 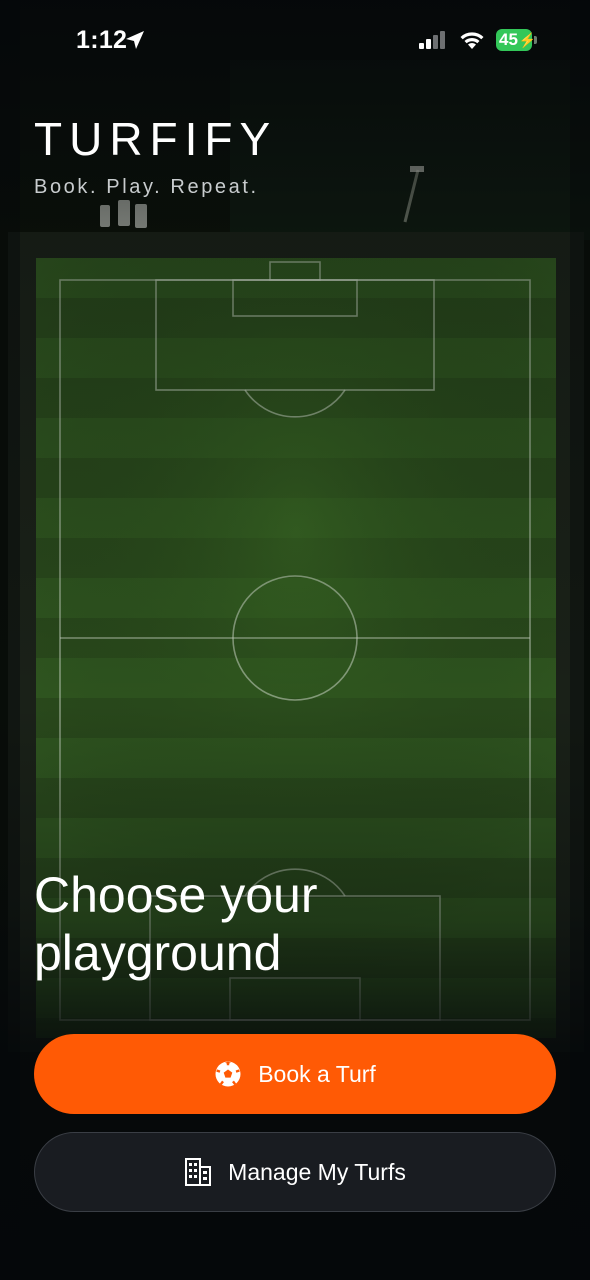 I want to click on hero-headline-line2: playground, so click(x=158, y=953).